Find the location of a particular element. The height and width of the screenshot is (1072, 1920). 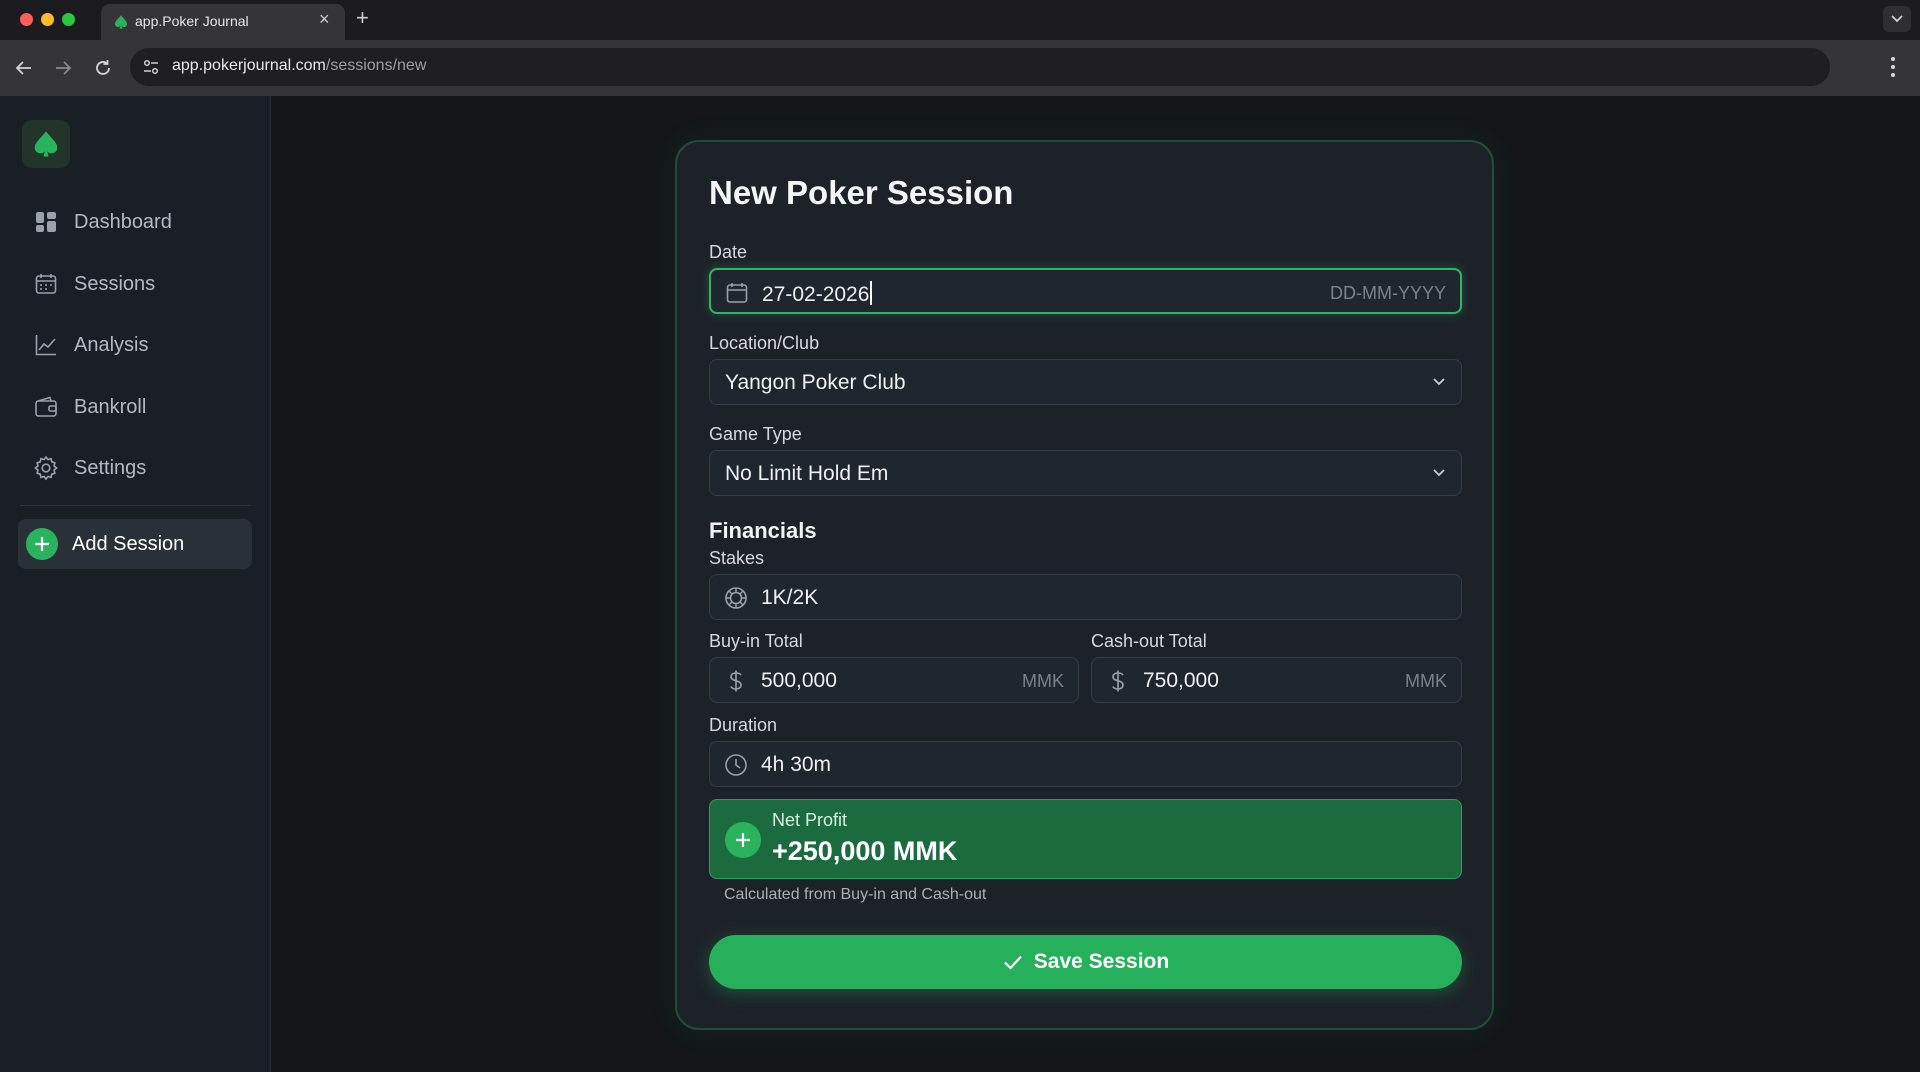

save-session-label: Save Session is located at coordinates (1101, 961).